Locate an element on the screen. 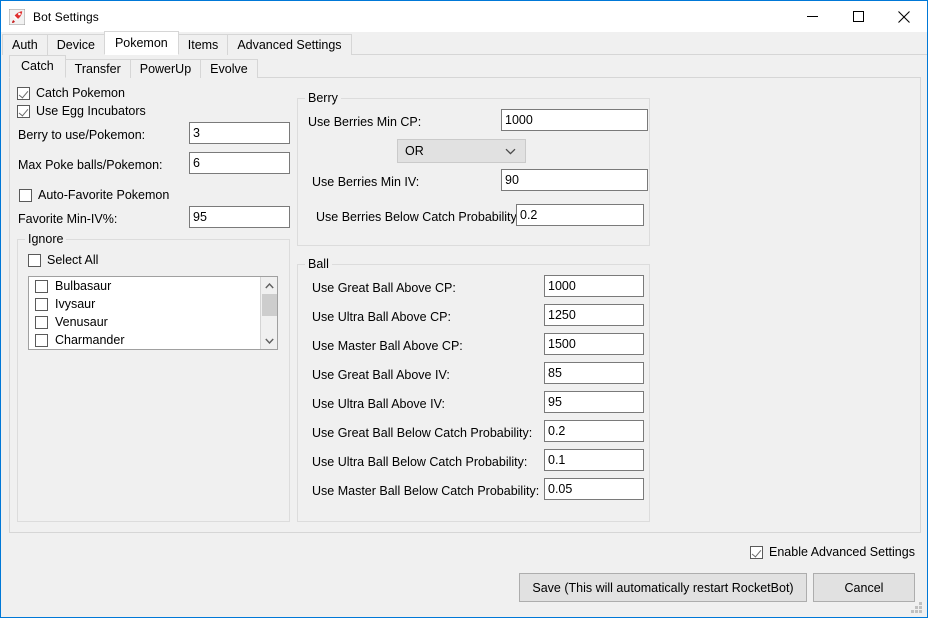 The width and height of the screenshot is (928, 618). master-ball-below-catch-probability-label: Use Master Ball Below Catch Probability: is located at coordinates (426, 491).